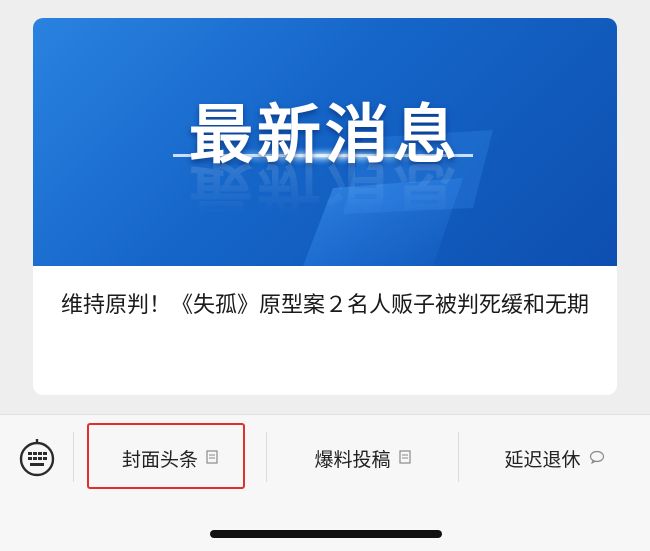 Image resolution: width=650 pixels, height=551 pixels. I want to click on keyboard-icon, so click(37, 458).